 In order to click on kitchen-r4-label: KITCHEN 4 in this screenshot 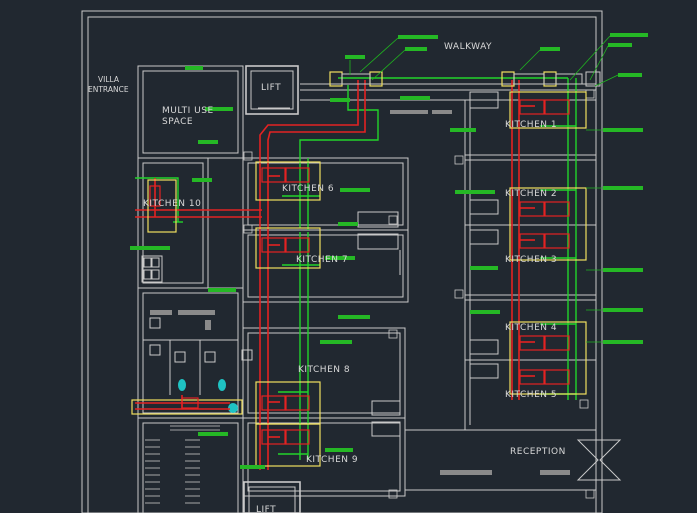, I will do `click(531, 328)`.